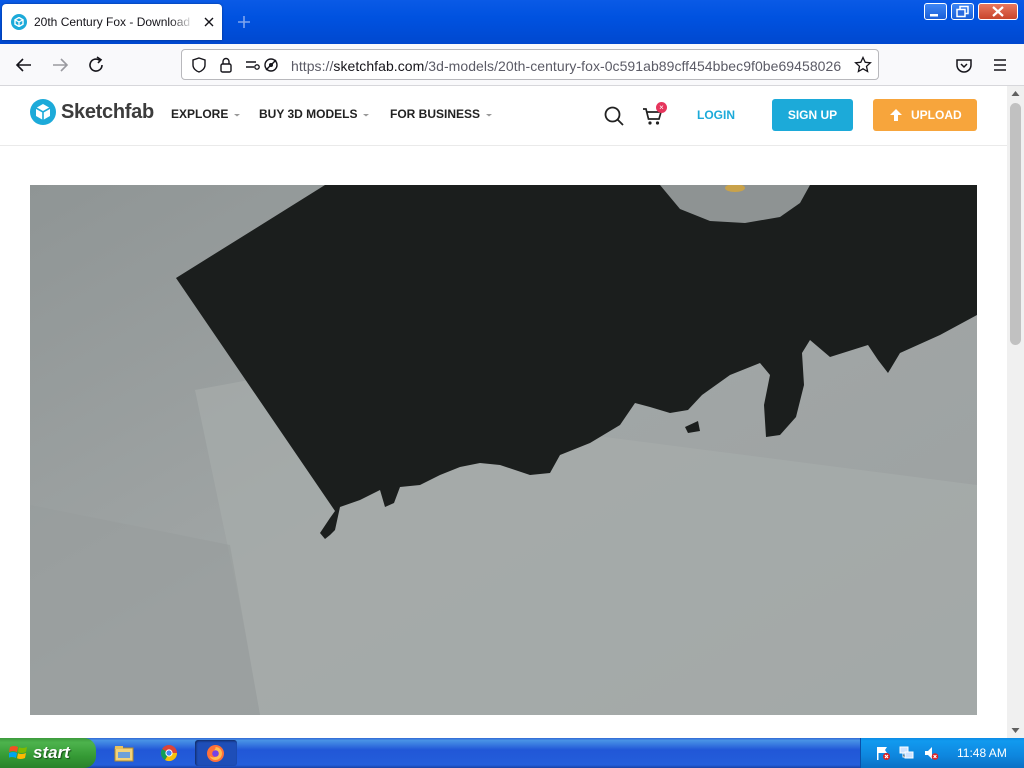 The height and width of the screenshot is (768, 1024). What do you see at coordinates (962, 11) in the screenshot?
I see `restore-button` at bounding box center [962, 11].